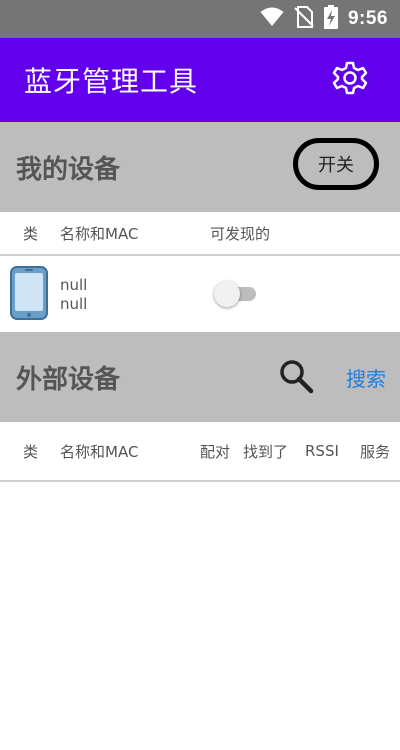 This screenshot has width=400, height=750. I want to click on list-item, so click(200, 294).